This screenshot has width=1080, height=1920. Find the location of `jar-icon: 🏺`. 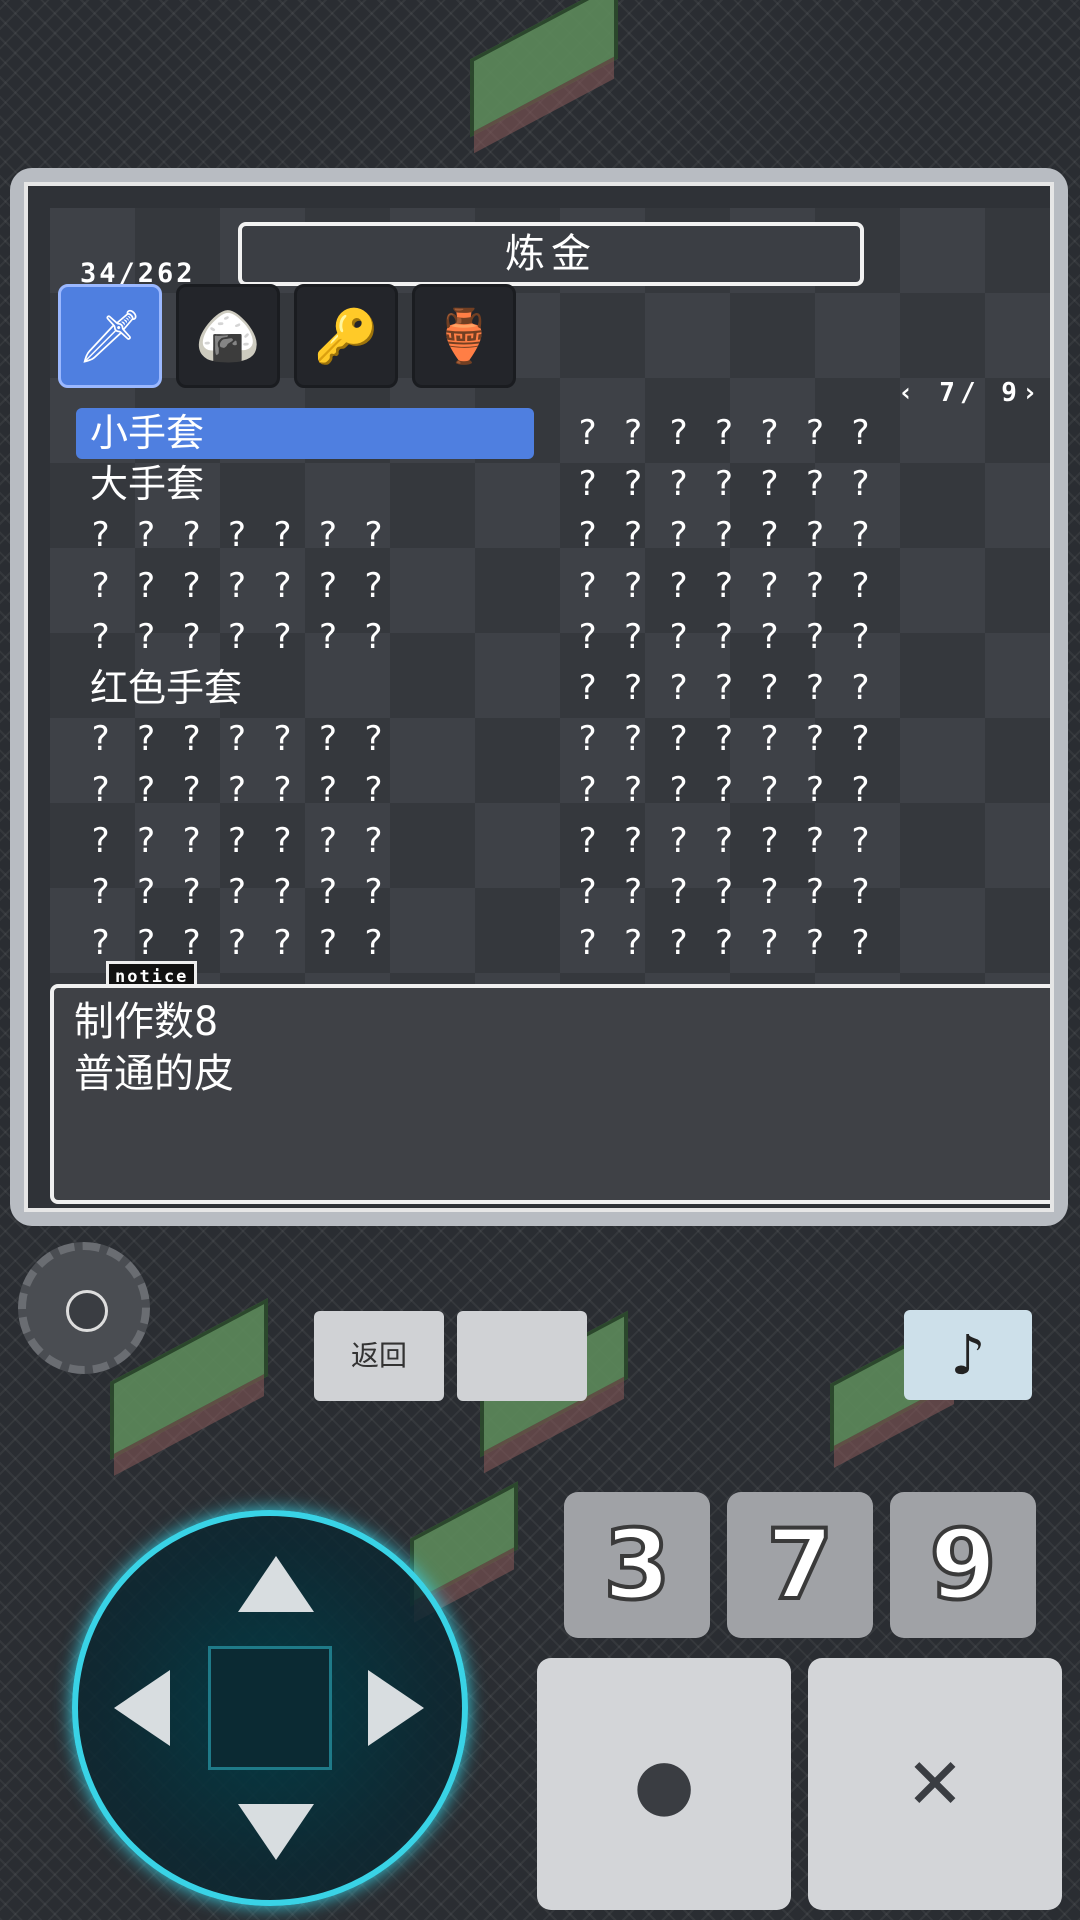

jar-icon: 🏺 is located at coordinates (464, 336).